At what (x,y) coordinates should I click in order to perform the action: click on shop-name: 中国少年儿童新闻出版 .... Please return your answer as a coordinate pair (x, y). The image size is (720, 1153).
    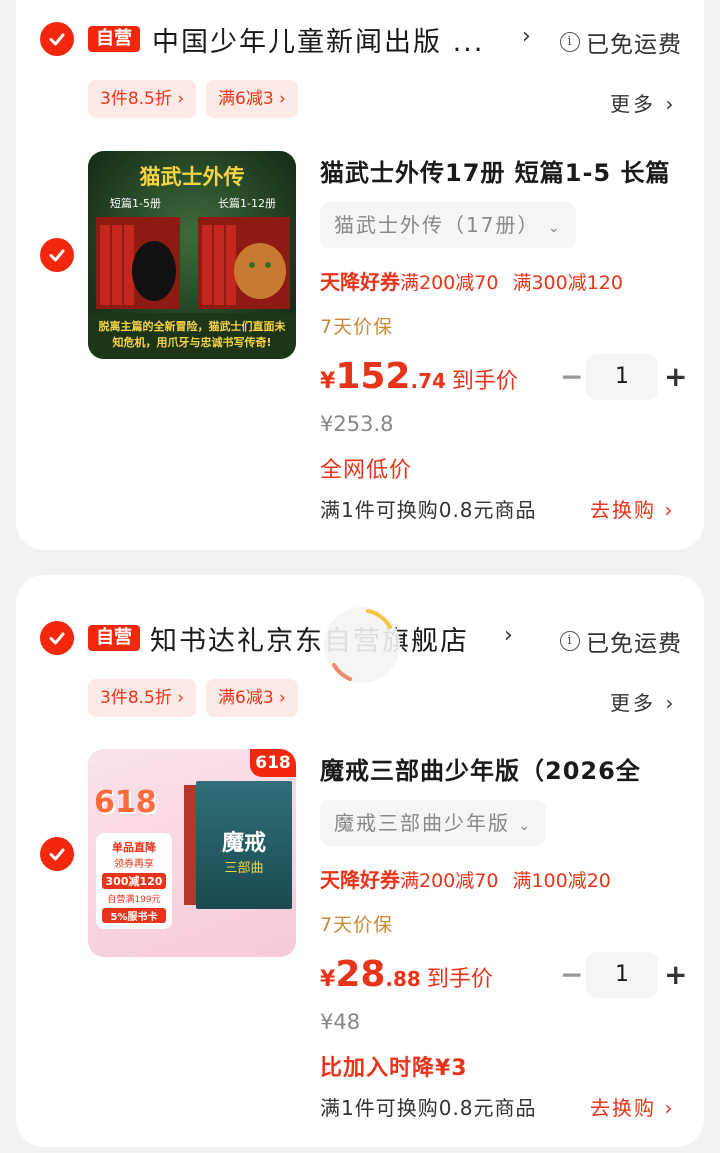
    Looking at the image, I should click on (318, 39).